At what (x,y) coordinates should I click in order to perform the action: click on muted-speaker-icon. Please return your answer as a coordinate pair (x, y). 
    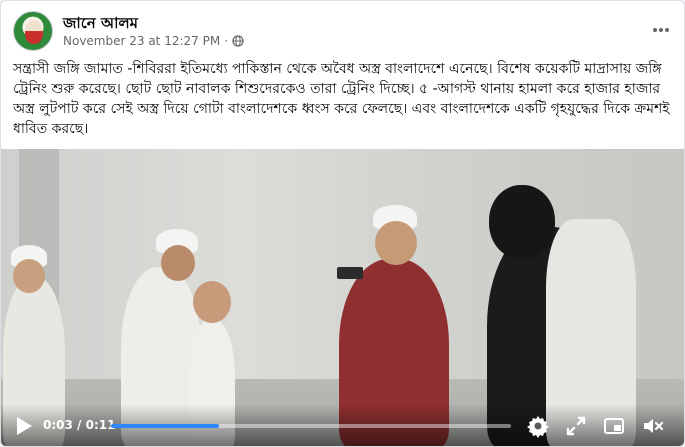
    Looking at the image, I should click on (653, 426).